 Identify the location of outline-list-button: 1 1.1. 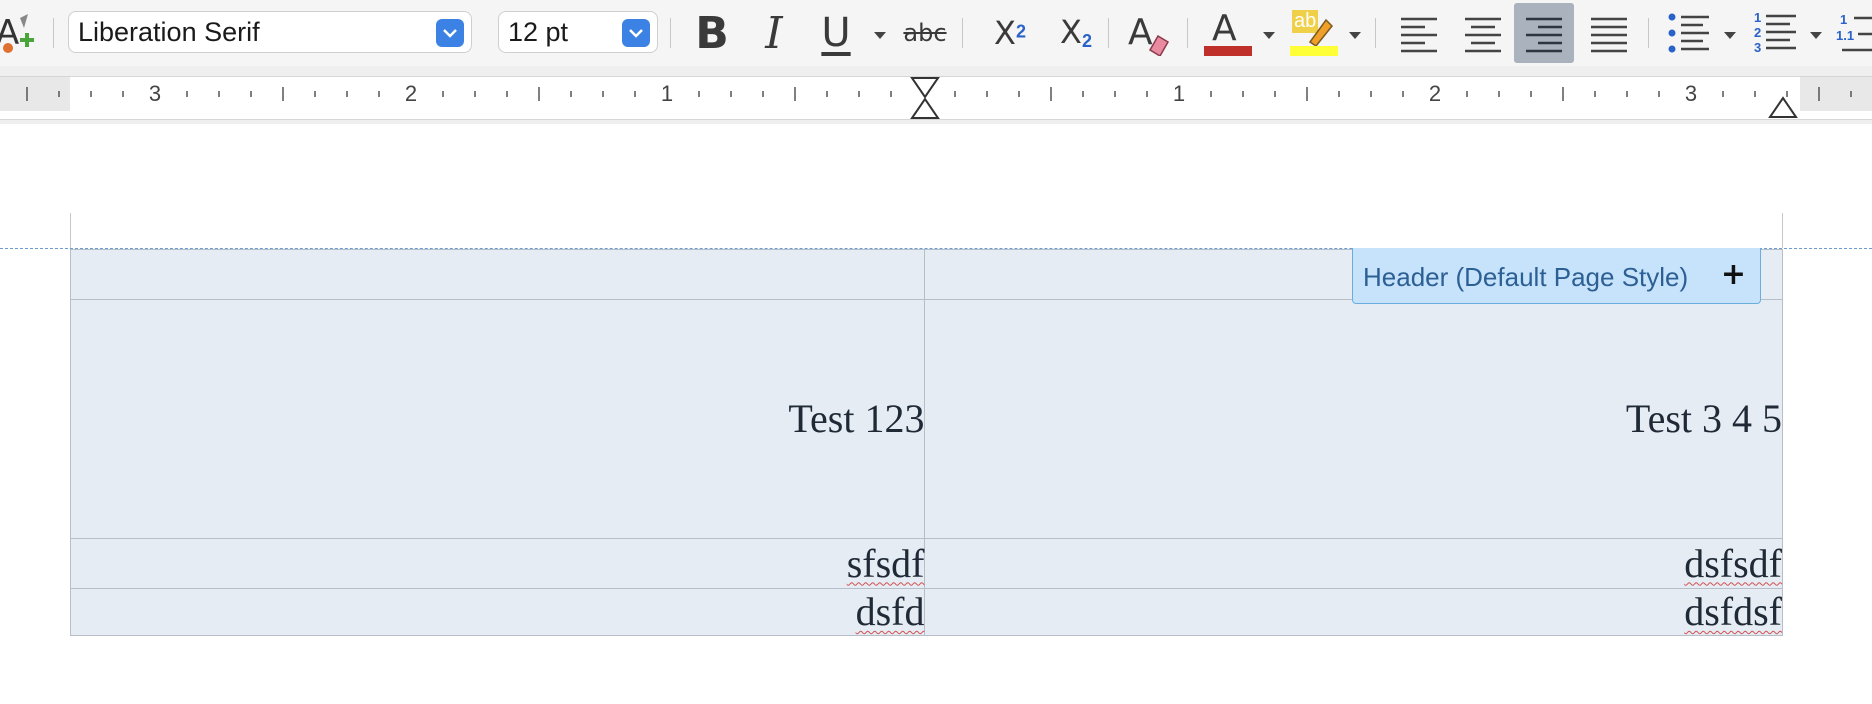
(1853, 33).